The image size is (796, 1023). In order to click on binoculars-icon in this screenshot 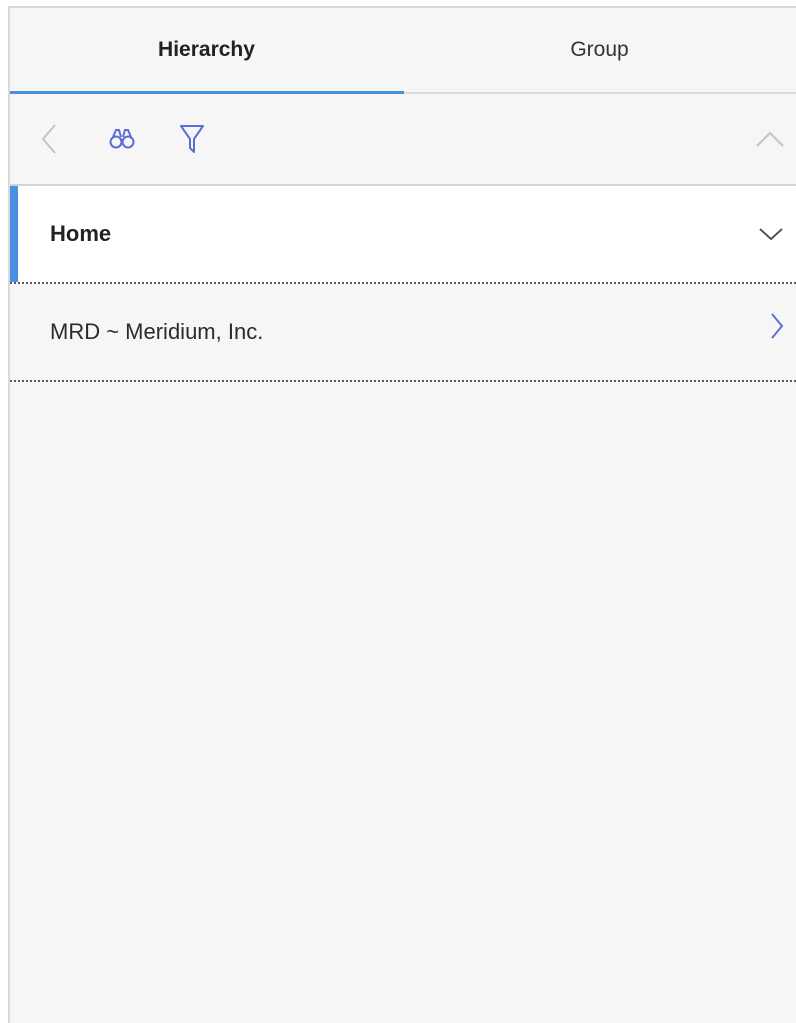, I will do `click(122, 139)`.